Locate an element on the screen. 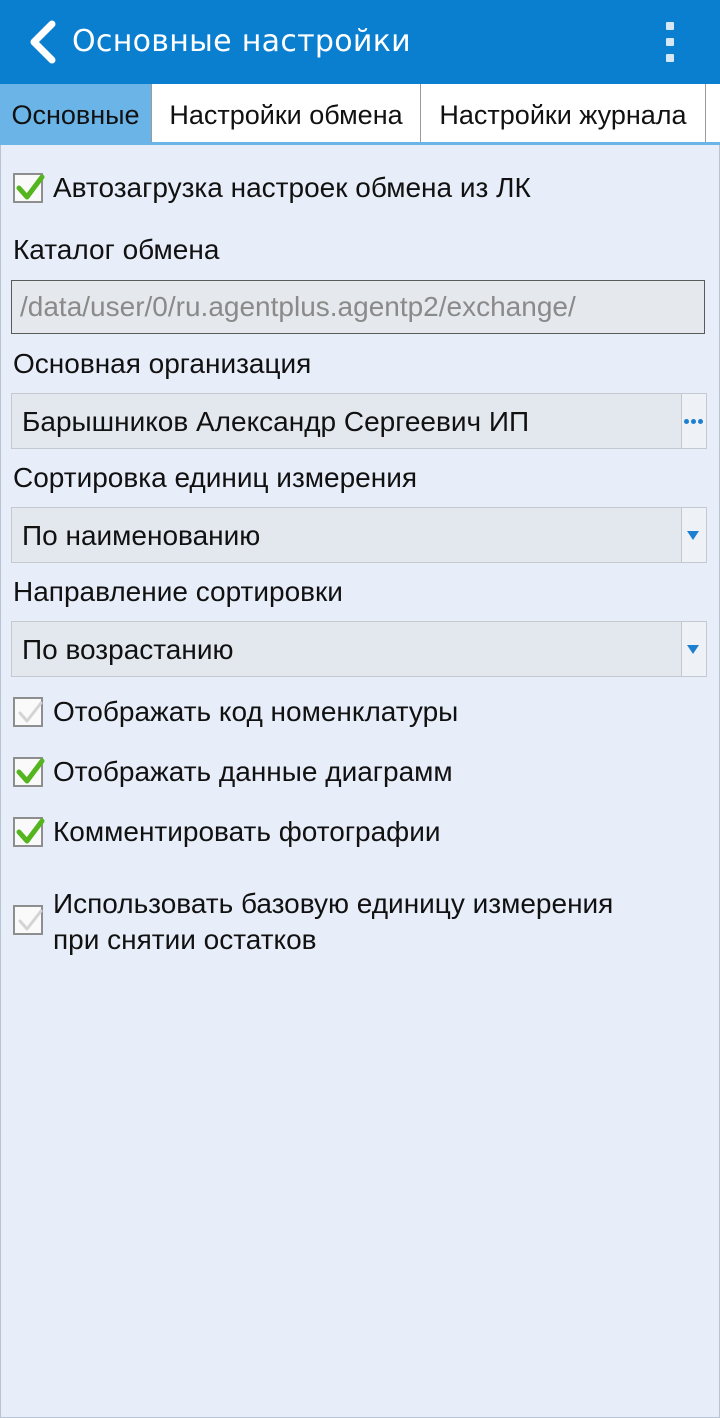 Image resolution: width=720 pixels, height=1418 pixels. tab-exchange-settings: Настройки обмена is located at coordinates (286, 113).